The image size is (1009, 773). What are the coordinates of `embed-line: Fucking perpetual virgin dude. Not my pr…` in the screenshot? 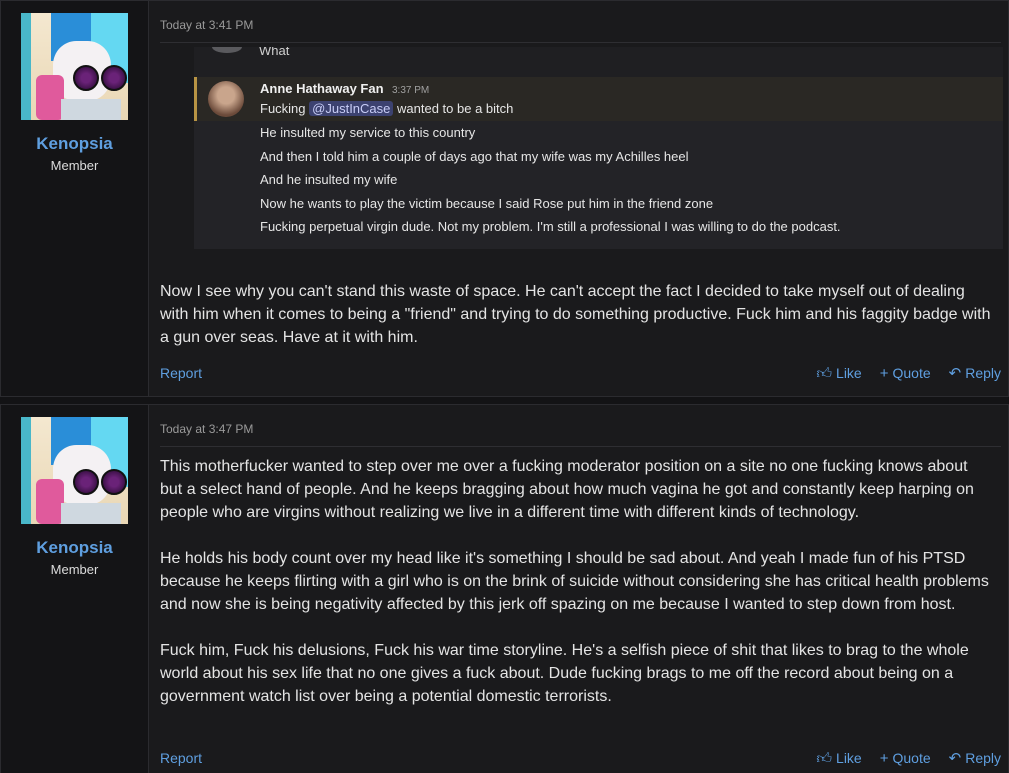 It's located at (550, 226).